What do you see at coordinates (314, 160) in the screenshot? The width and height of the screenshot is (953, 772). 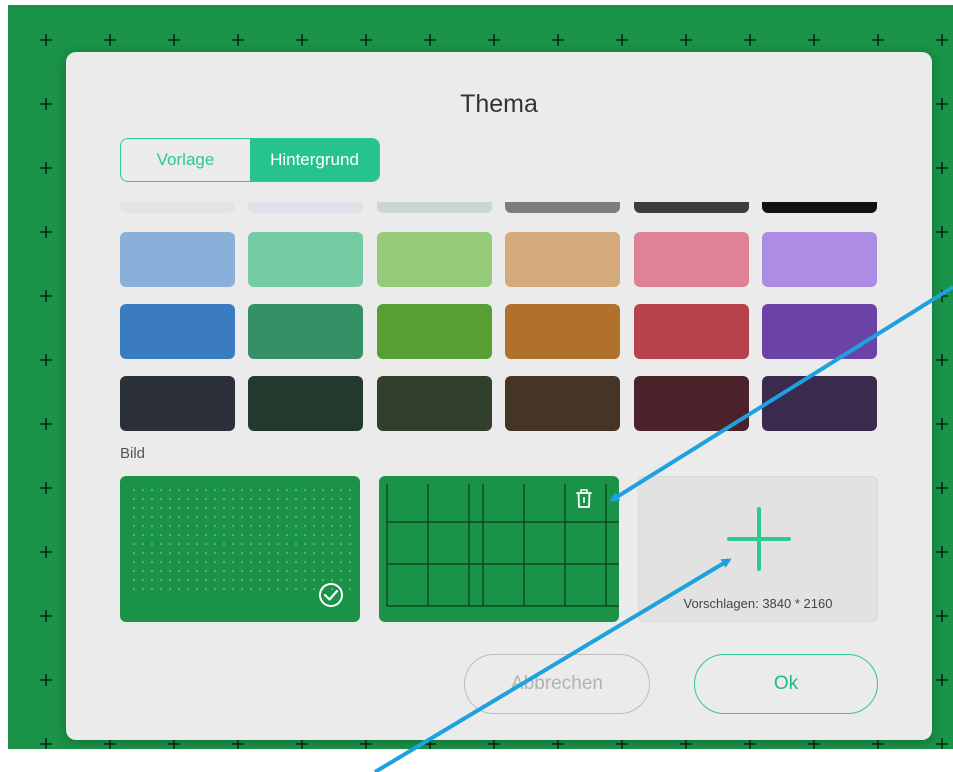 I see `tab-hintergrund: Hintergrund` at bounding box center [314, 160].